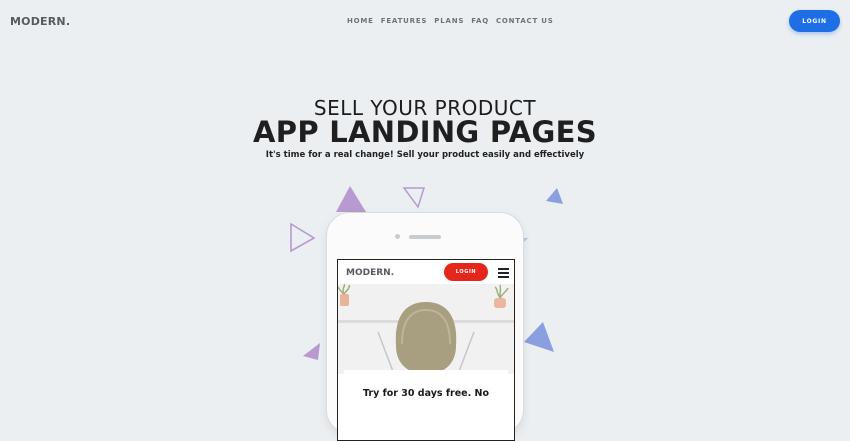 The image size is (850, 441). Describe the element at coordinates (426, 393) in the screenshot. I see `phone-trial-text: Try for 30 days free. No` at that location.